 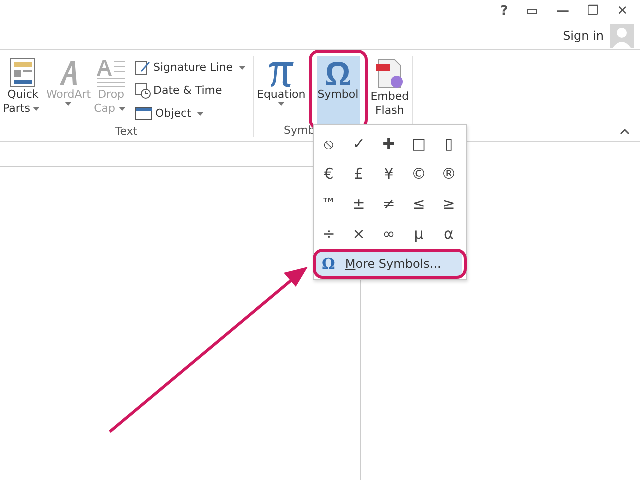 What do you see at coordinates (329, 234) in the screenshot?
I see `symbol-option: ÷` at bounding box center [329, 234].